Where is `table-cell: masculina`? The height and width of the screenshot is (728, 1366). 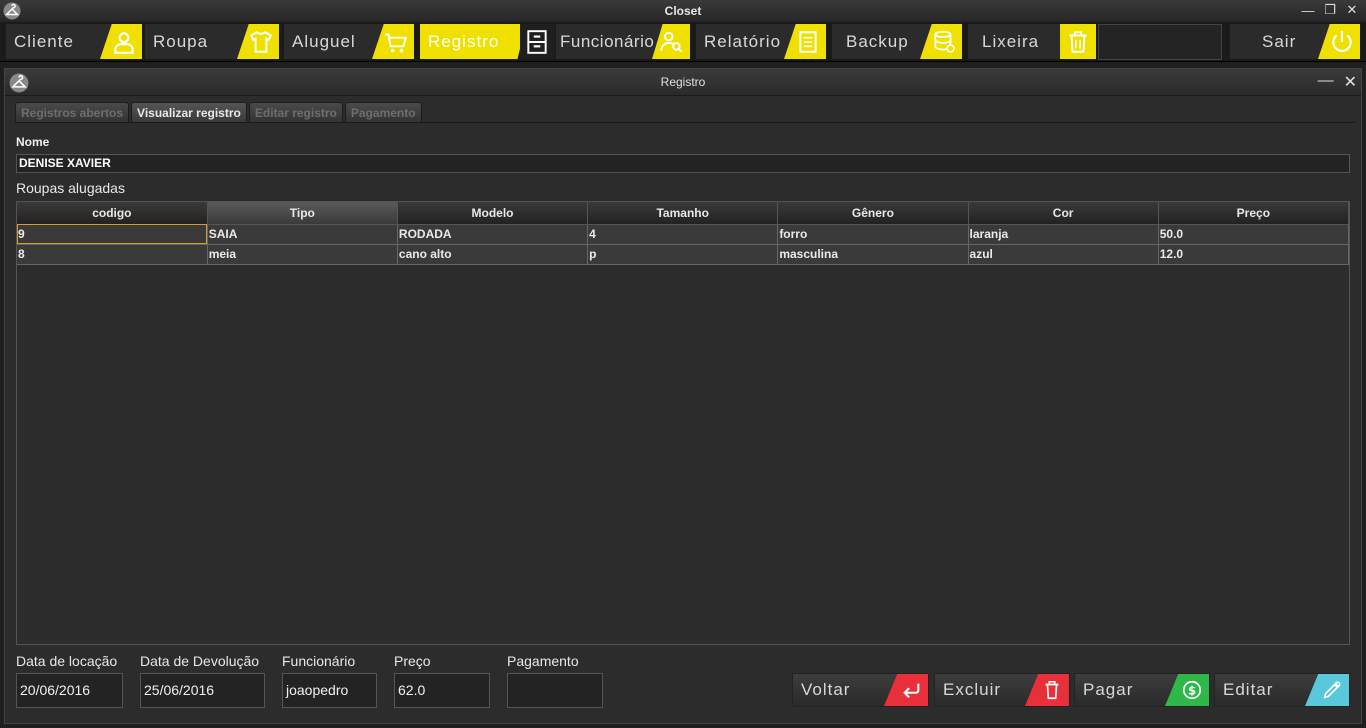
table-cell: masculina is located at coordinates (873, 254).